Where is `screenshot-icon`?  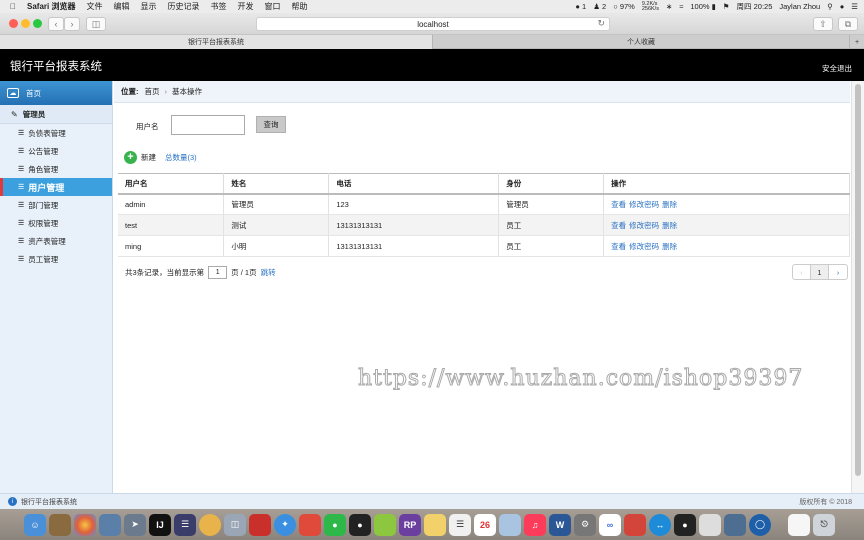 screenshot-icon is located at coordinates (735, 524).